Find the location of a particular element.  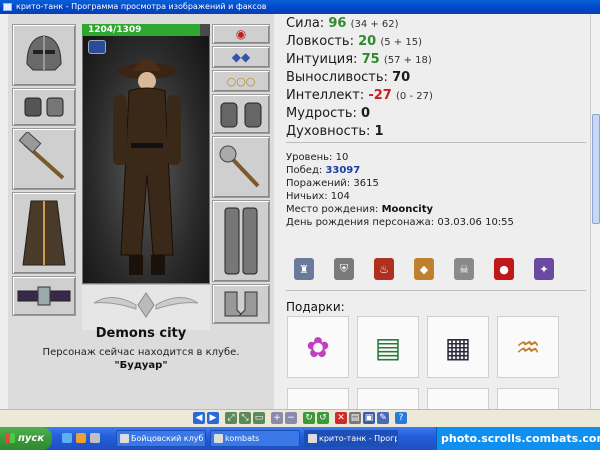

fire-badge-icon: ♨ is located at coordinates (384, 269).